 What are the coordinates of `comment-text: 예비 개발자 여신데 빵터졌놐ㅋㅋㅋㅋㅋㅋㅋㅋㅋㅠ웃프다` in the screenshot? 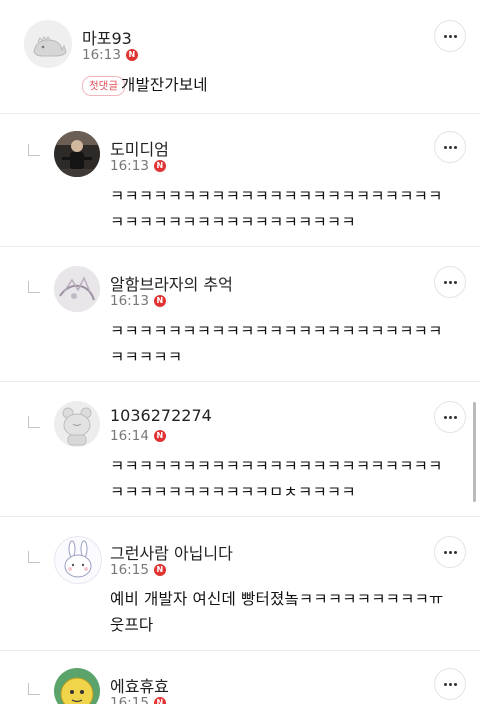 It's located at (277, 612).